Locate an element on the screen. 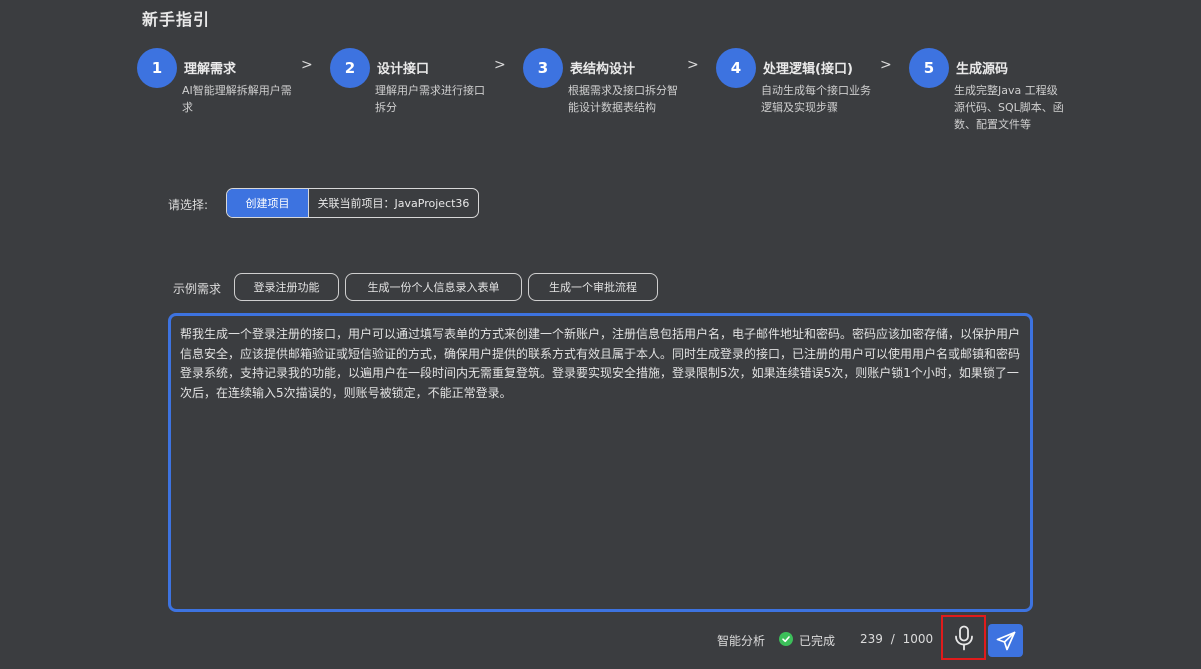  step-number: 5 is located at coordinates (929, 68).